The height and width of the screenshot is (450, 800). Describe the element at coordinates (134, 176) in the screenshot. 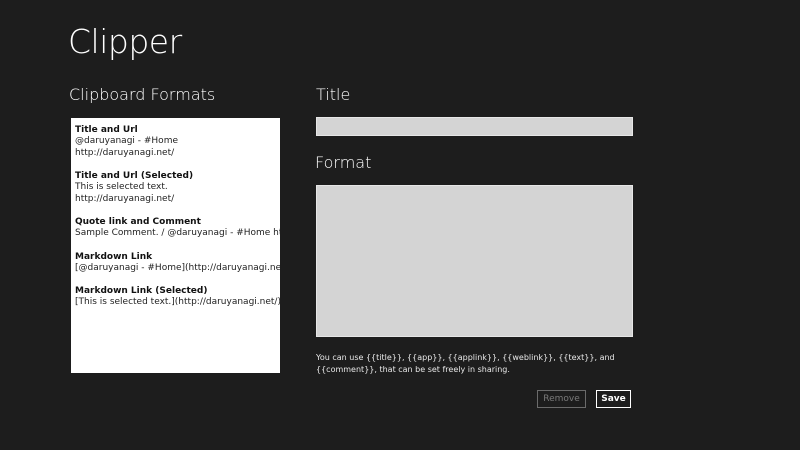

I see `format-item-name: Title and Url (Selected)` at that location.